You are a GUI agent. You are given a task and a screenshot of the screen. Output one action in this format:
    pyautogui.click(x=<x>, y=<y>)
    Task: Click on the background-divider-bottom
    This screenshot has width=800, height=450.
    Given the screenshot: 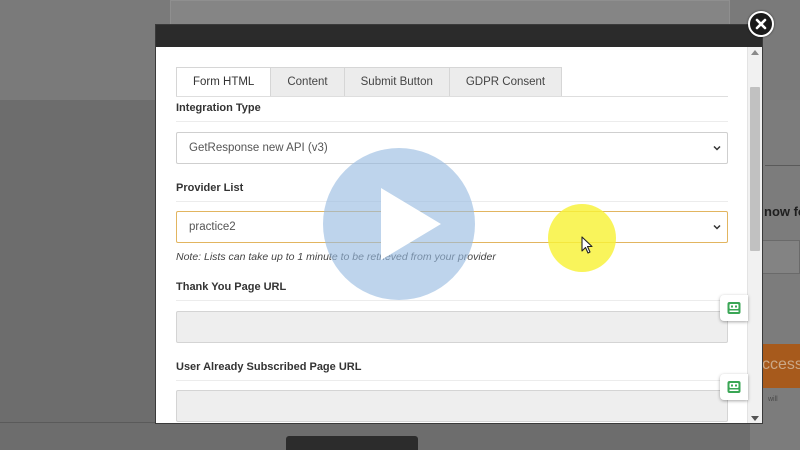 What is the action you would take?
    pyautogui.click(x=77, y=422)
    